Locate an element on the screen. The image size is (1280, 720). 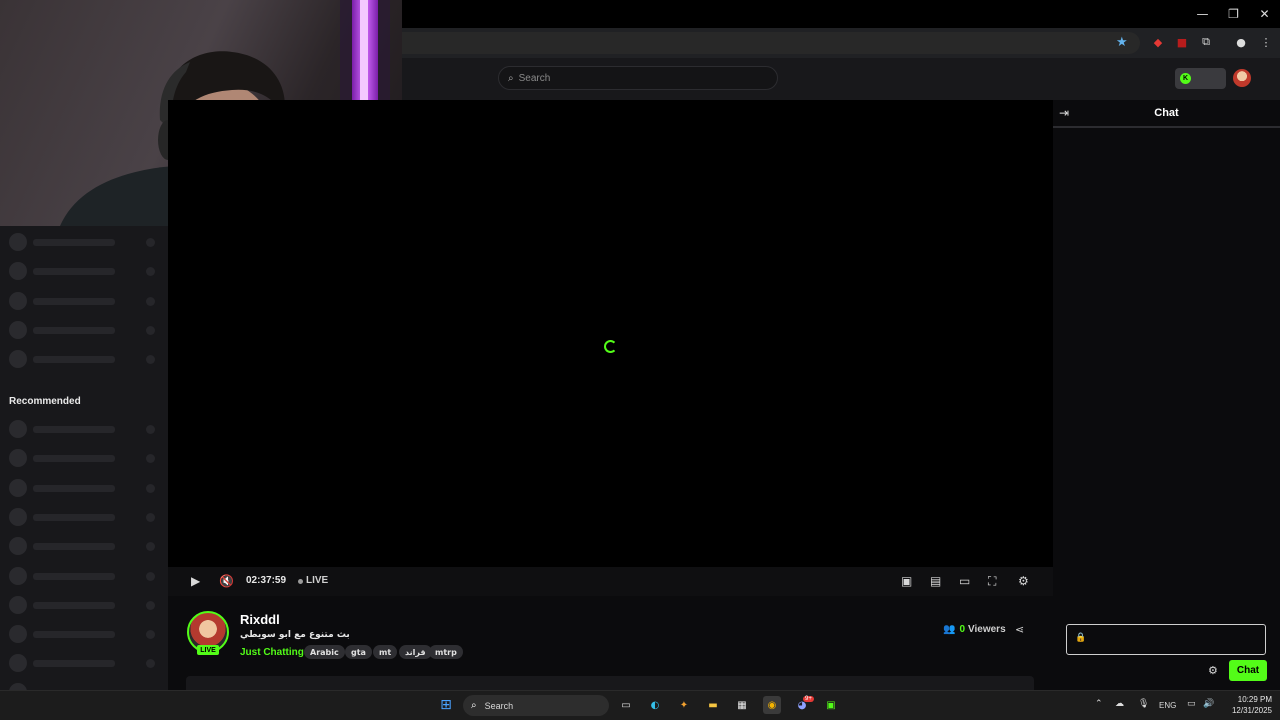
stream-title: بث متنوع مع ابو سويطي is located at coordinates (295, 635).